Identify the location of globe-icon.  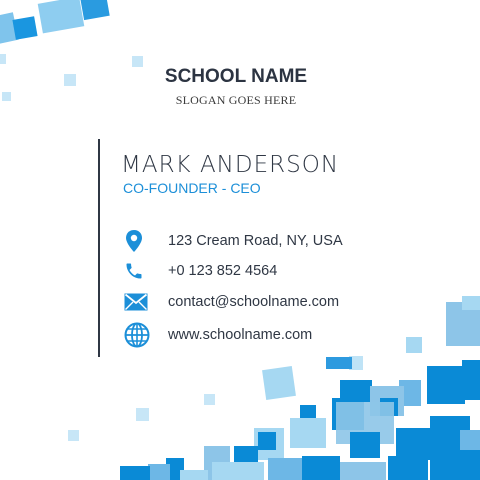
(142, 335).